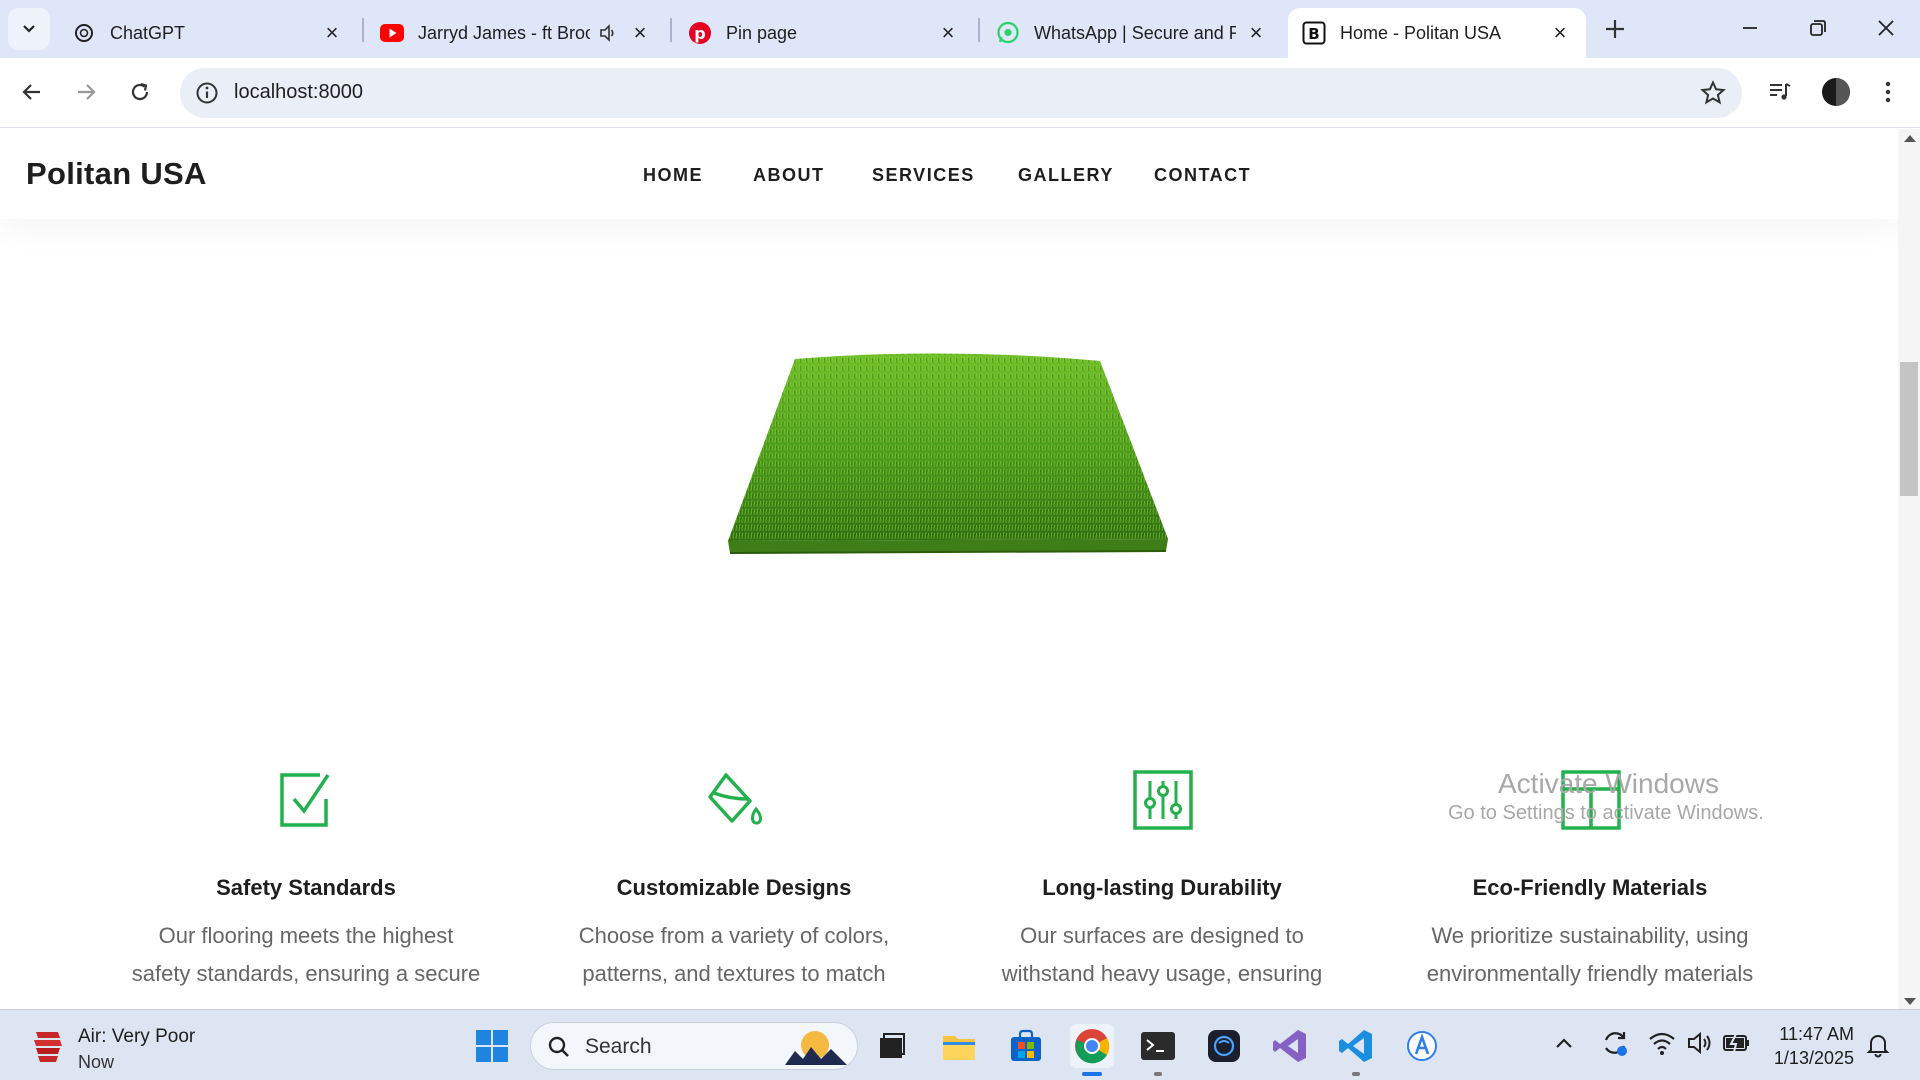  I want to click on nav-gallery: GALLERY, so click(1066, 175).